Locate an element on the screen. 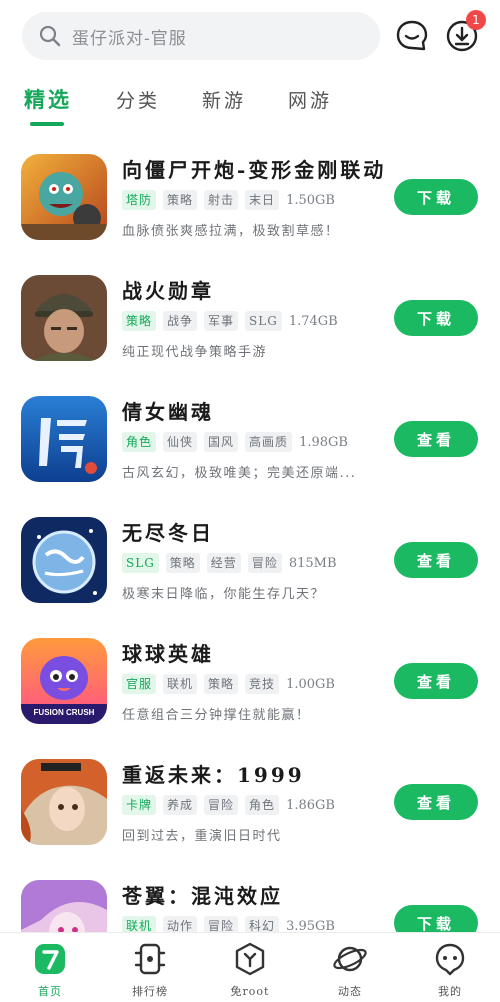 The image size is (500, 1002). game-tags: 策略 战争 军事 SLG 1.74GB is located at coordinates (230, 321).